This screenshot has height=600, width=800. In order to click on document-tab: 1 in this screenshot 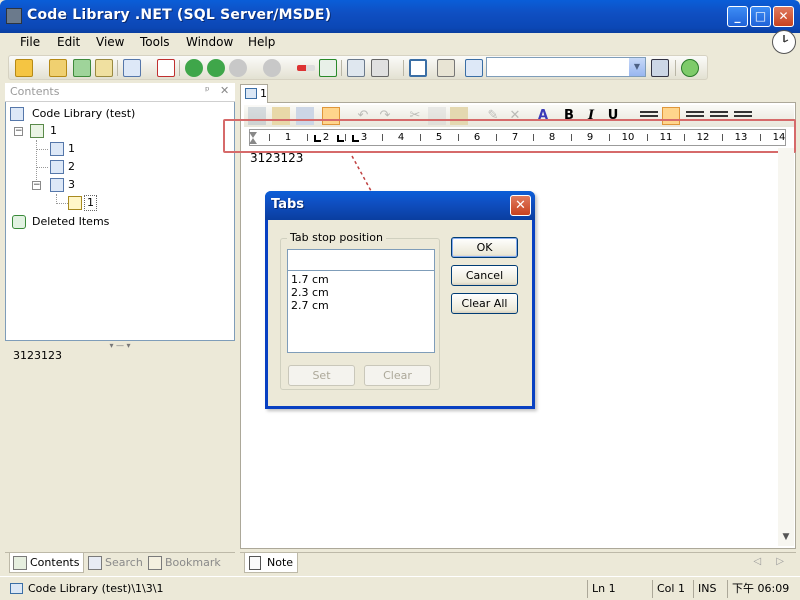, I will do `click(254, 93)`.